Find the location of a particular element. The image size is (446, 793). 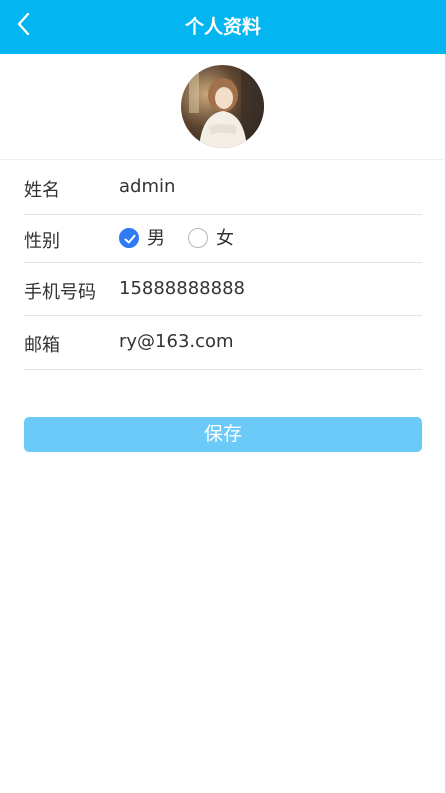

page-title: 个人资料 is located at coordinates (222, 27).